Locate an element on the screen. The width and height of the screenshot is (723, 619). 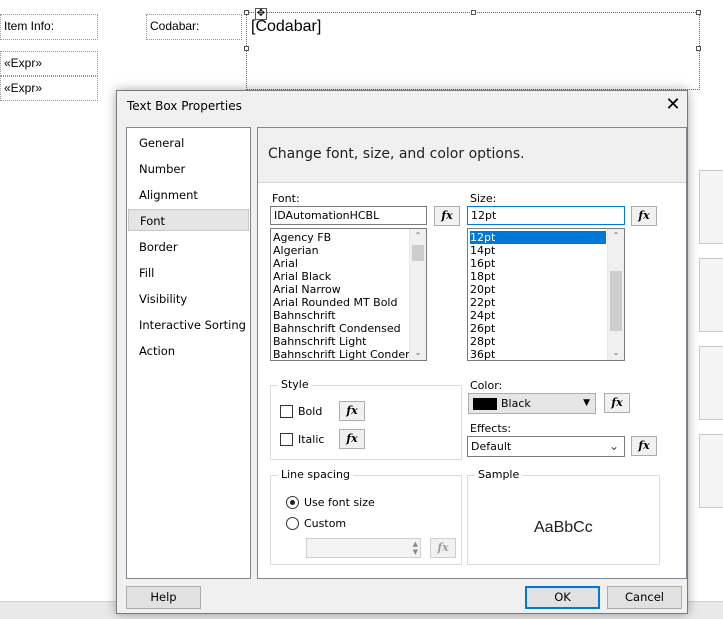
spinner-arrows-icon: ▲ ▼ is located at coordinates (415, 548).